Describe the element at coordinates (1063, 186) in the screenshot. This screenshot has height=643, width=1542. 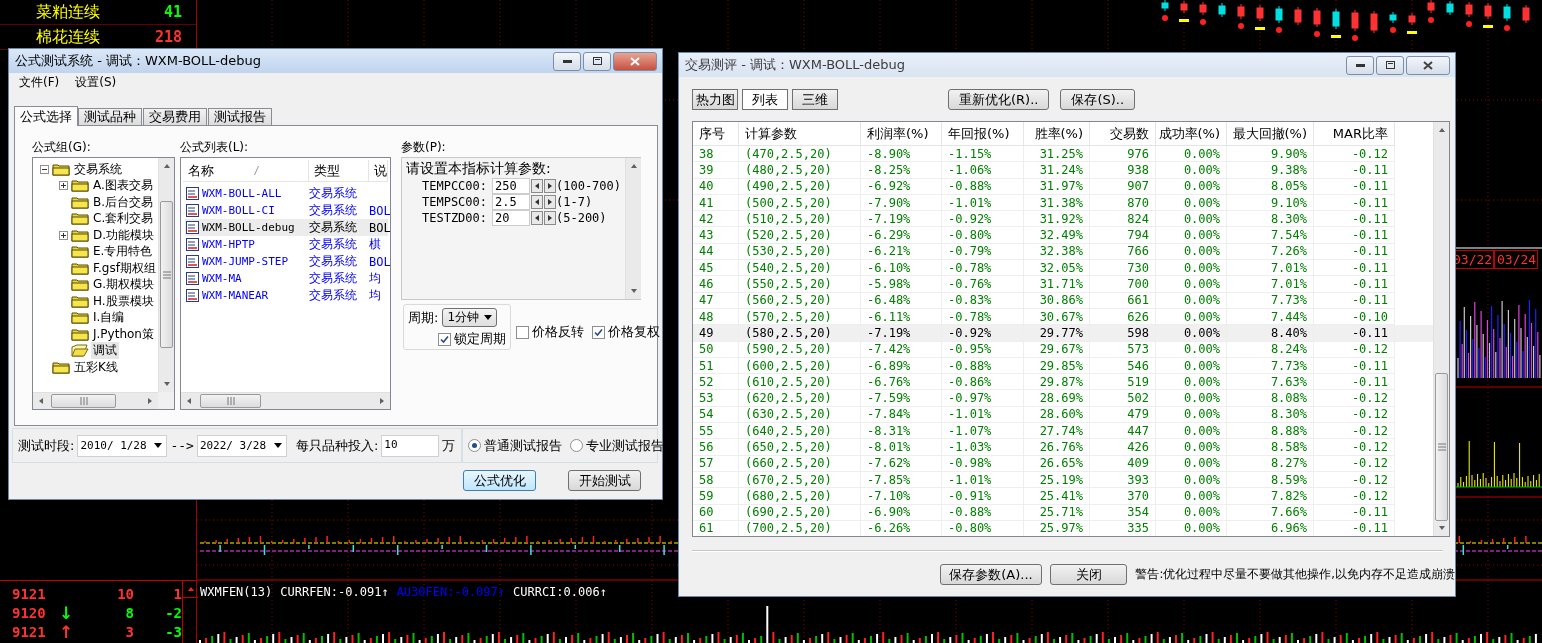
I see `table-row: 40 (490,2.5,20) -6.92% -0.88% 31.97% 907 0.00% 8.05% -0.11` at that location.